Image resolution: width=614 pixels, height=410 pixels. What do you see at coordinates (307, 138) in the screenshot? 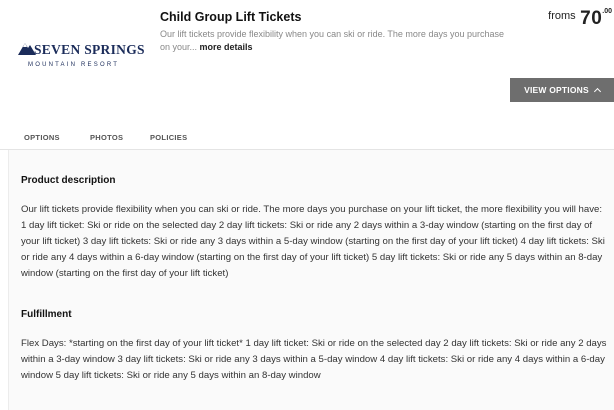
I see `tab-bar: OPTIONS PHOTOS POLICIES` at bounding box center [307, 138].